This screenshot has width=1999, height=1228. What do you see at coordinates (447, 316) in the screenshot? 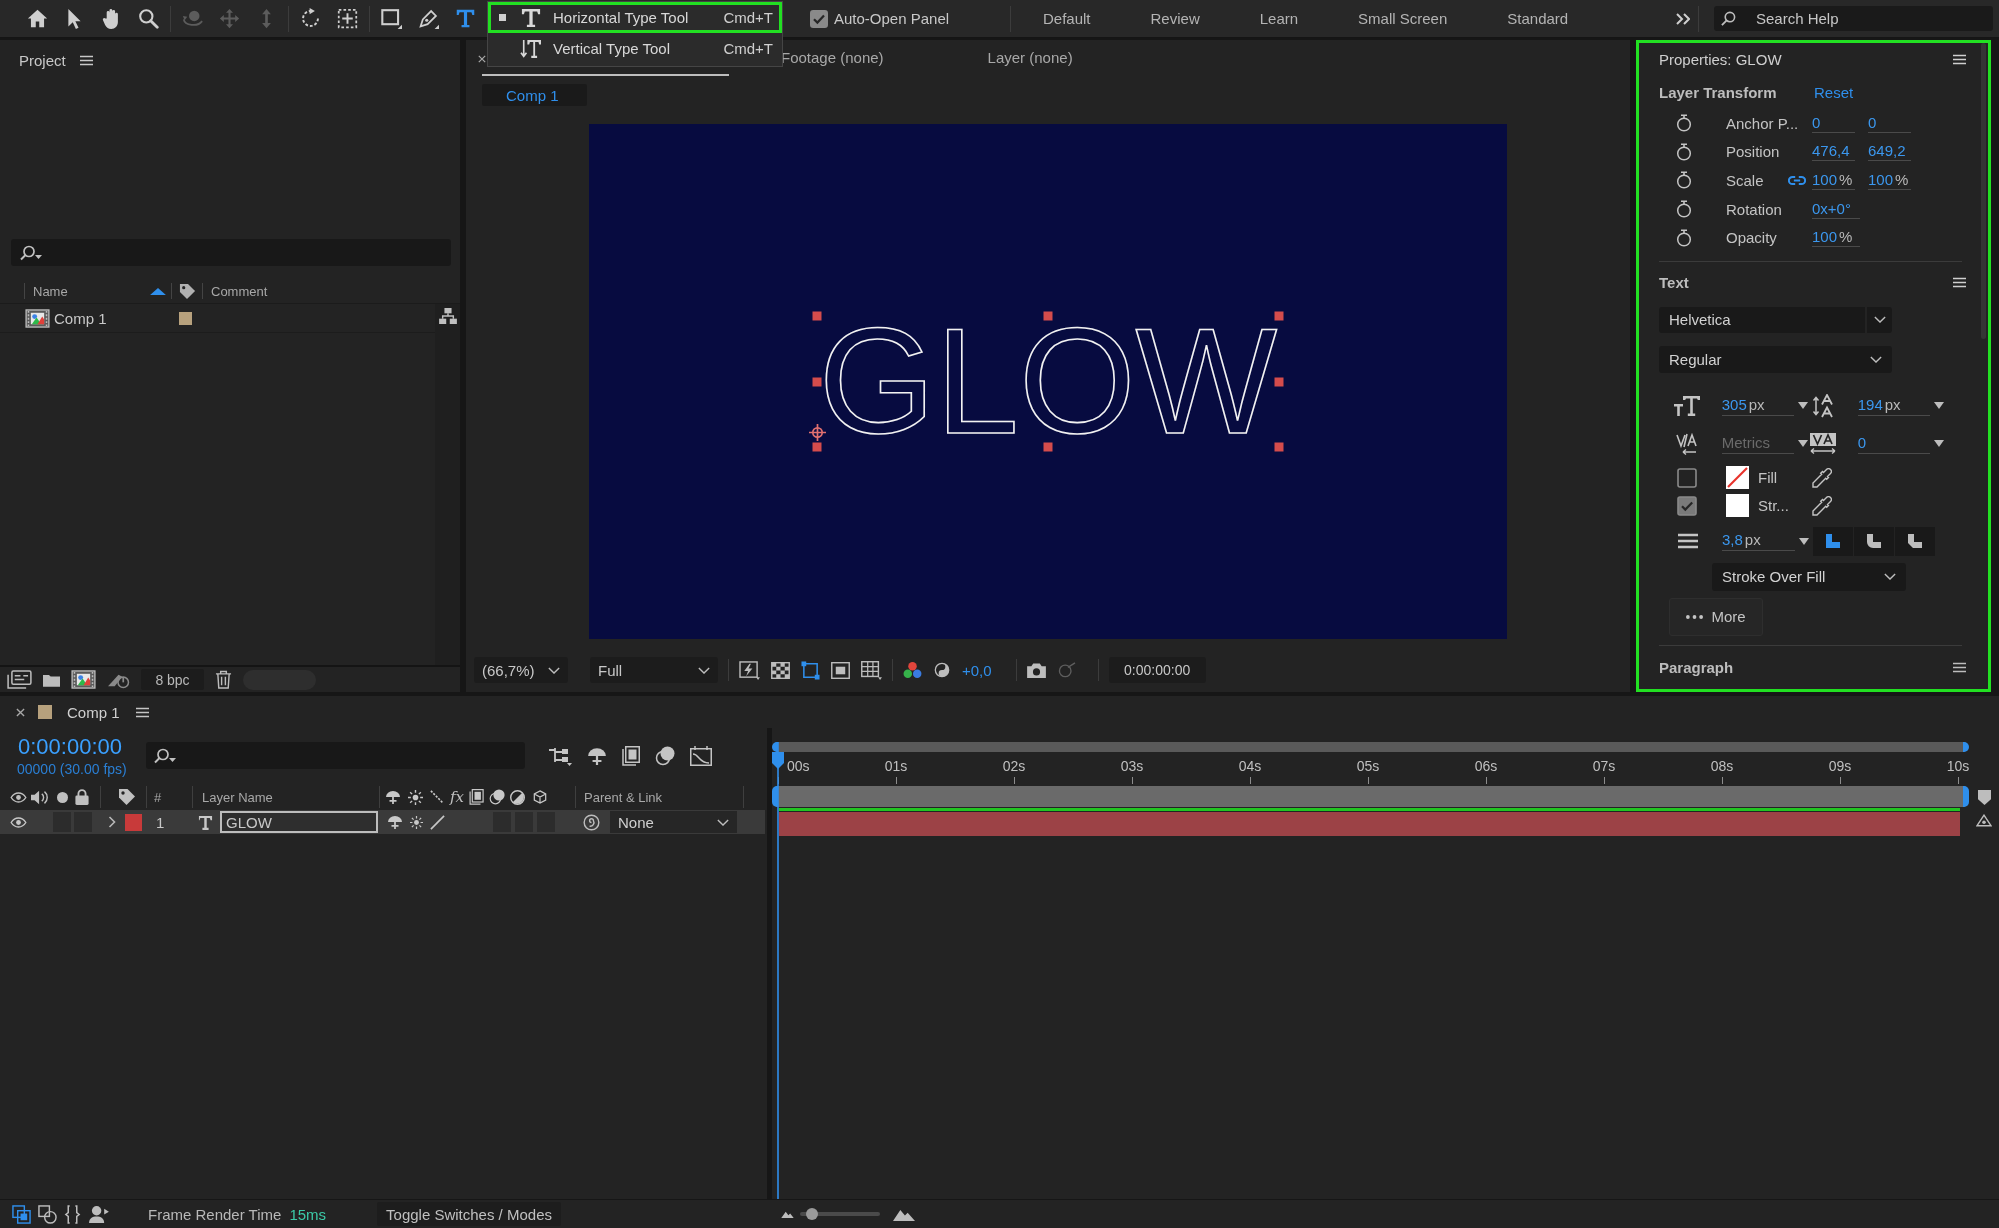
I see `flowchart-icon` at bounding box center [447, 316].